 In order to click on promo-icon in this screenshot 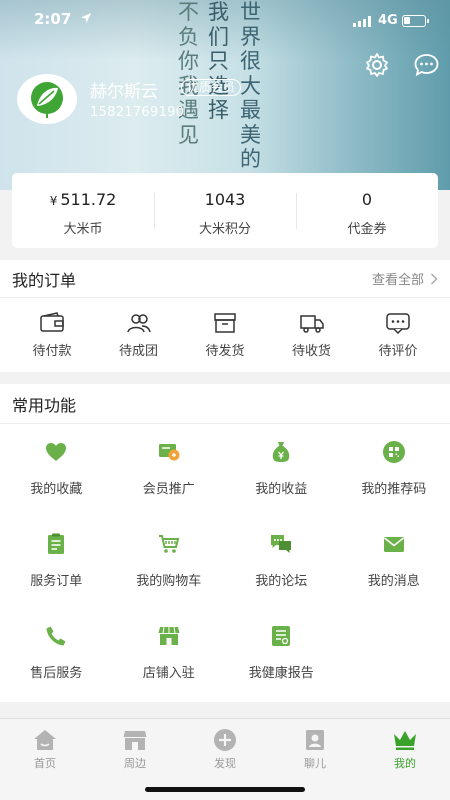, I will do `click(169, 452)`.